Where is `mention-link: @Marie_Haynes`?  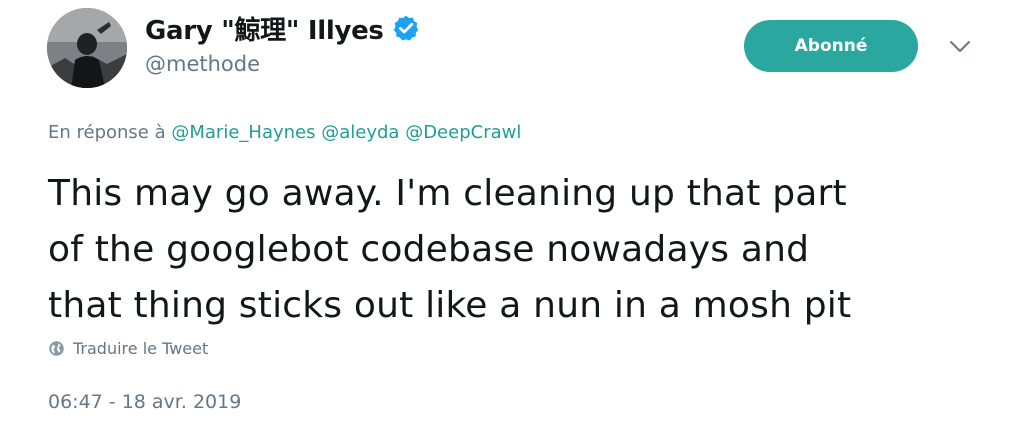 mention-link: @Marie_Haynes is located at coordinates (243, 132).